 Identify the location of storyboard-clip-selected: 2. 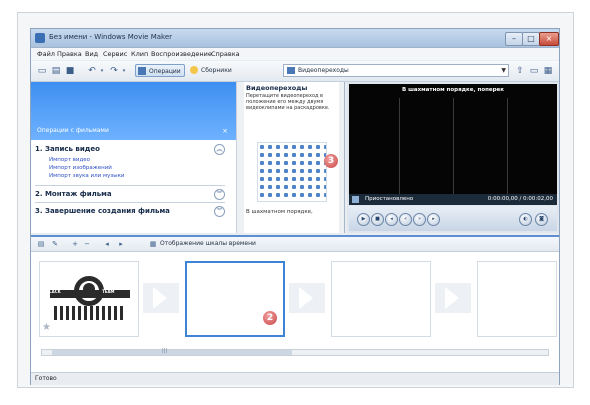
(235, 299).